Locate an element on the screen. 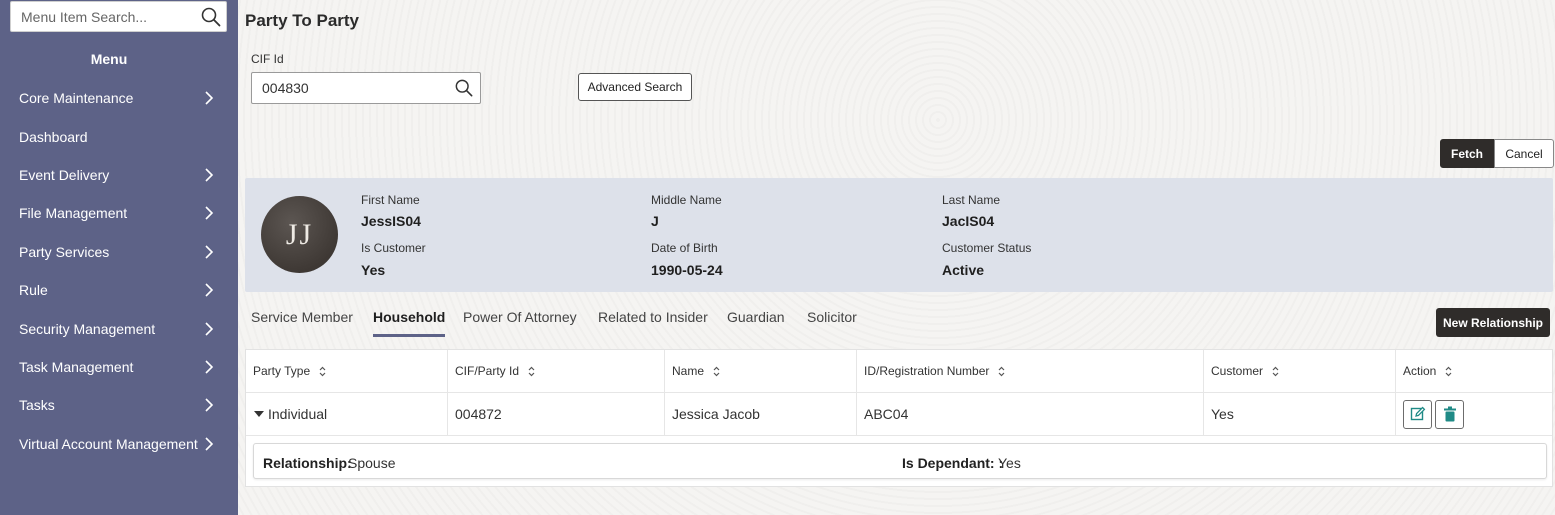  relationship-value: Spouse is located at coordinates (372, 463).